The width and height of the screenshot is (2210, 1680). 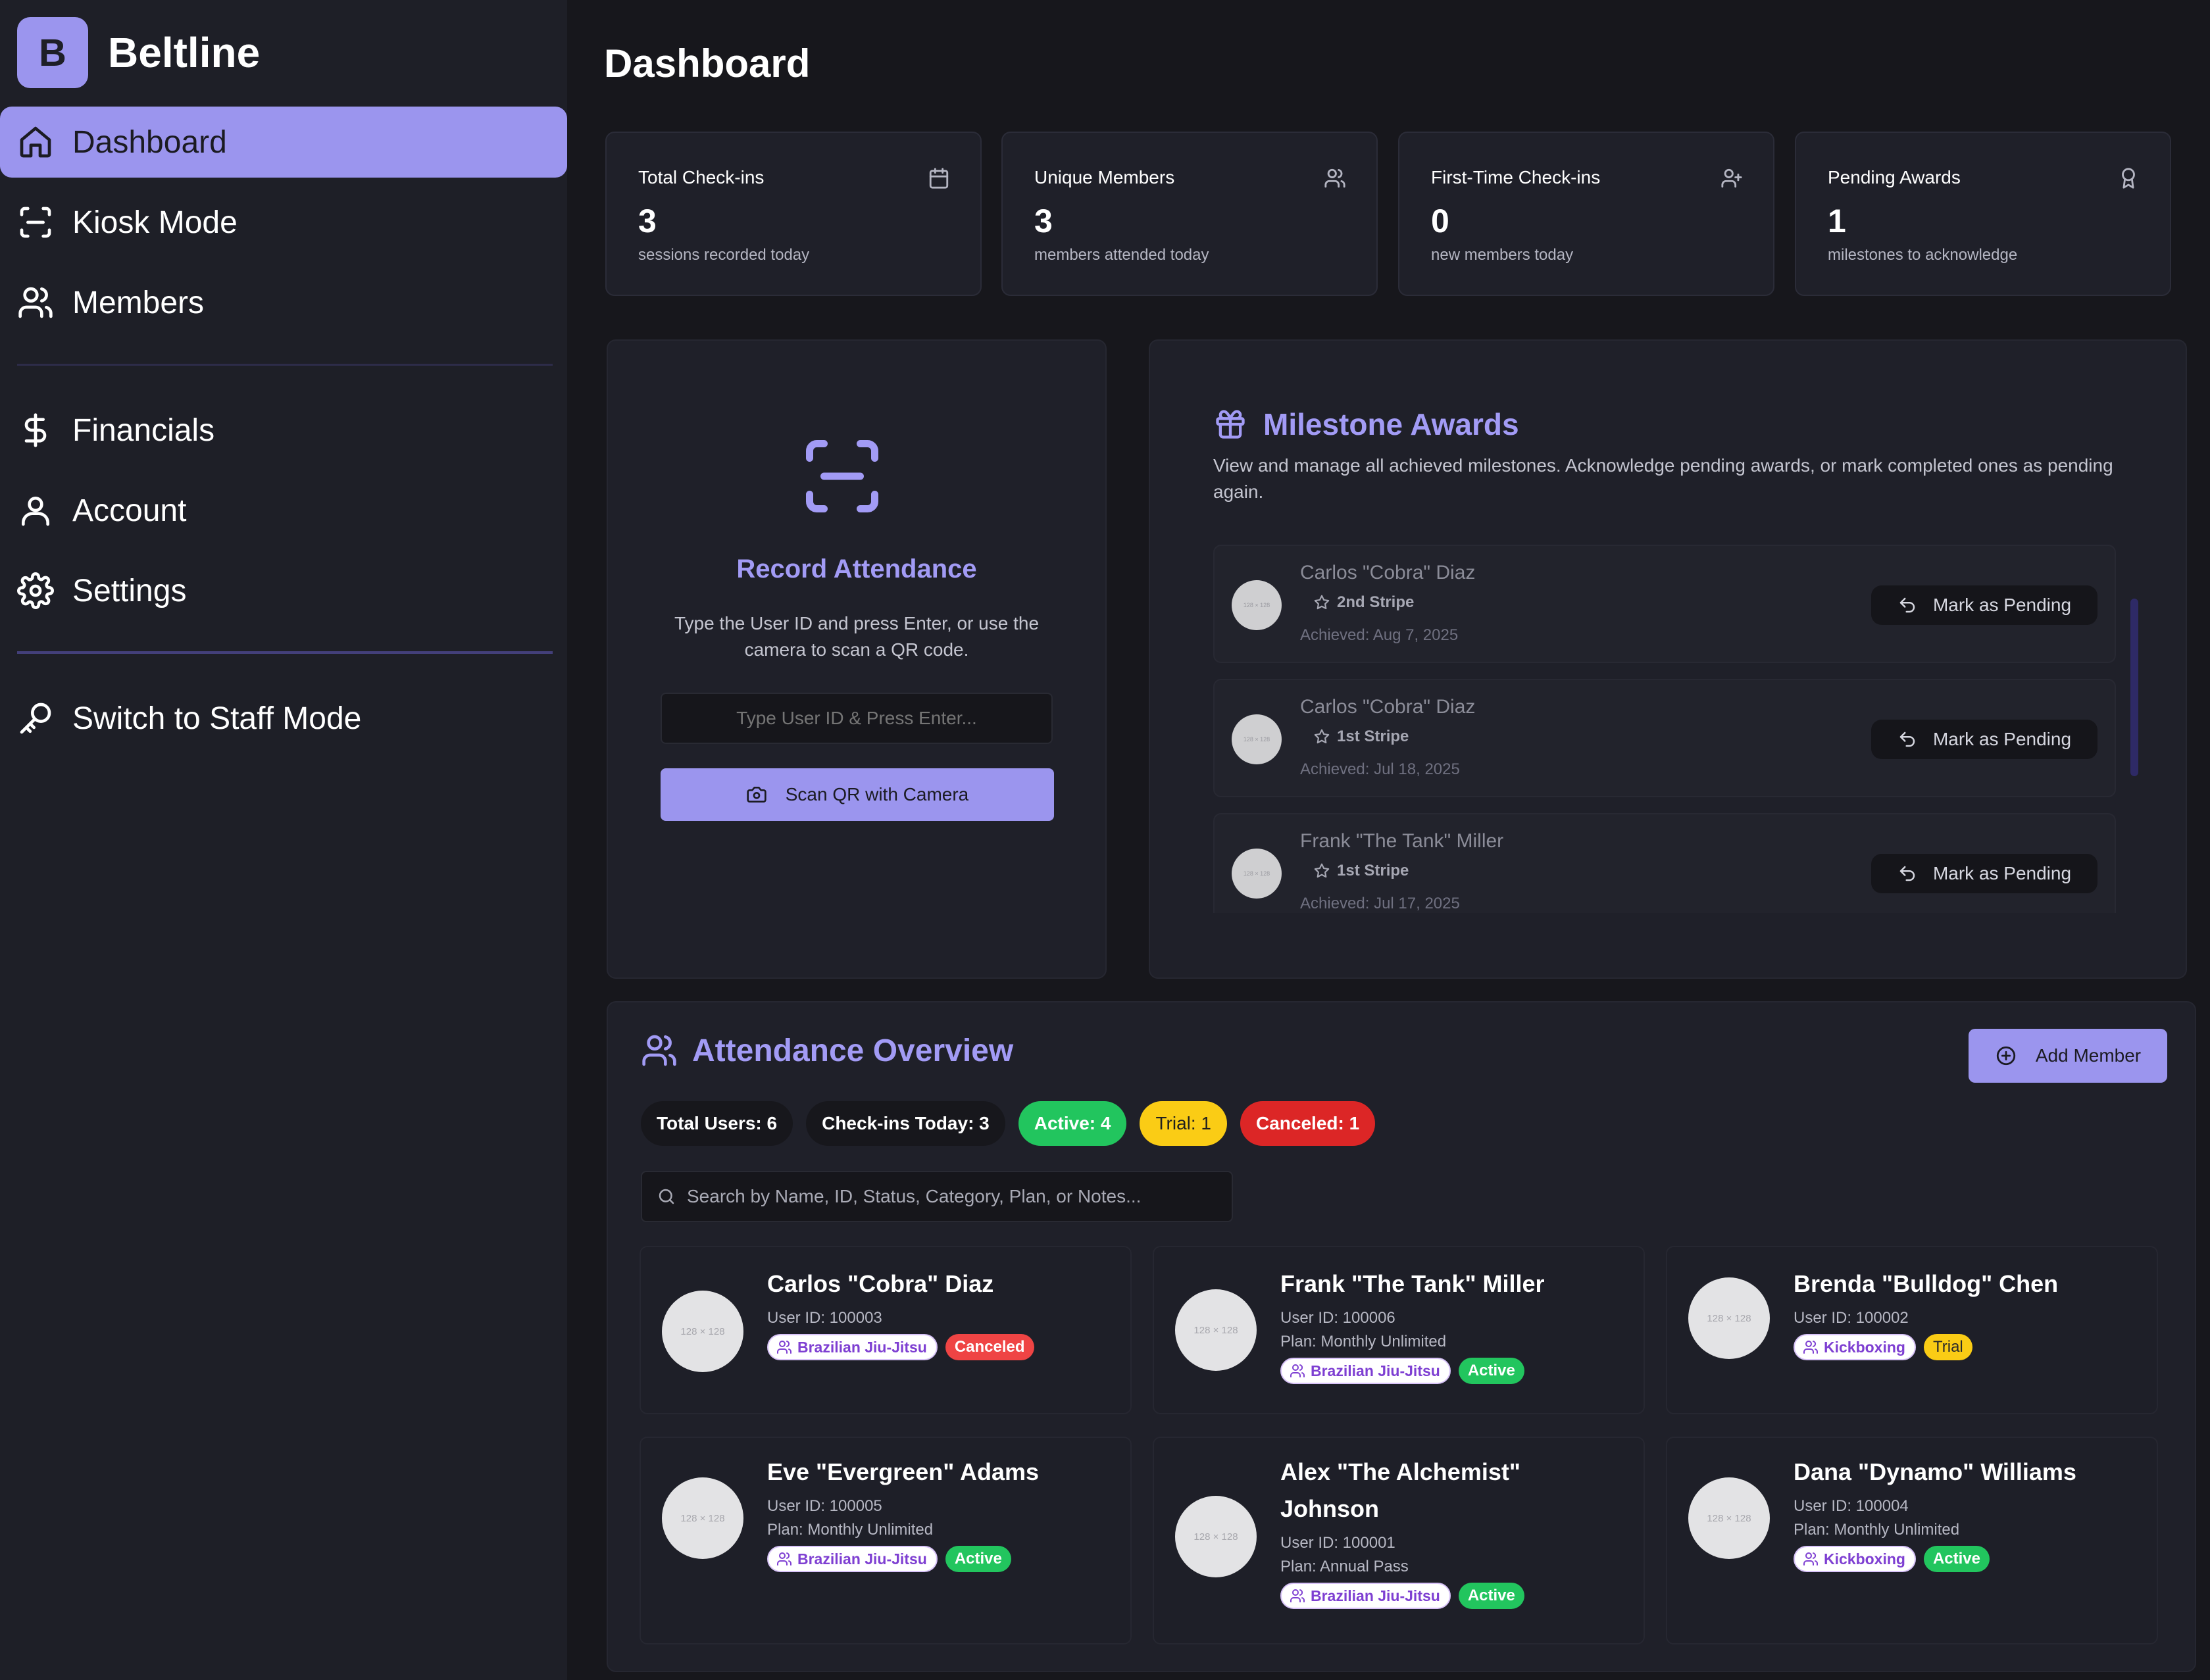 What do you see at coordinates (283, 302) in the screenshot?
I see `sidebar-item-members: Members` at bounding box center [283, 302].